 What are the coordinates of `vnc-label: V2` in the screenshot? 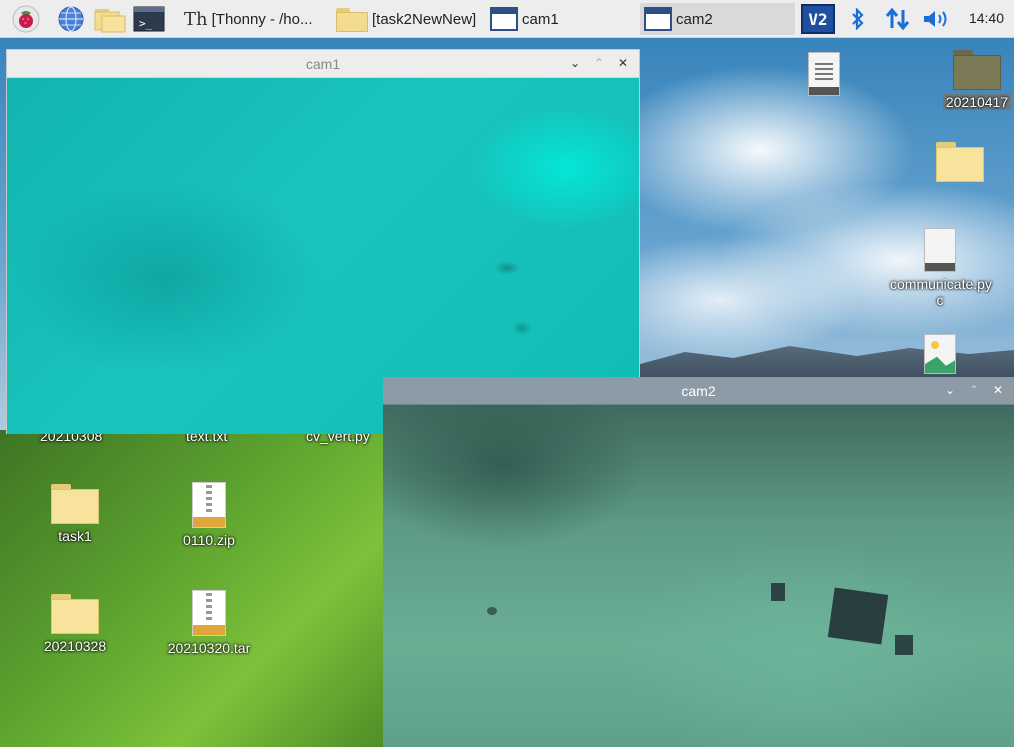 It's located at (818, 19).